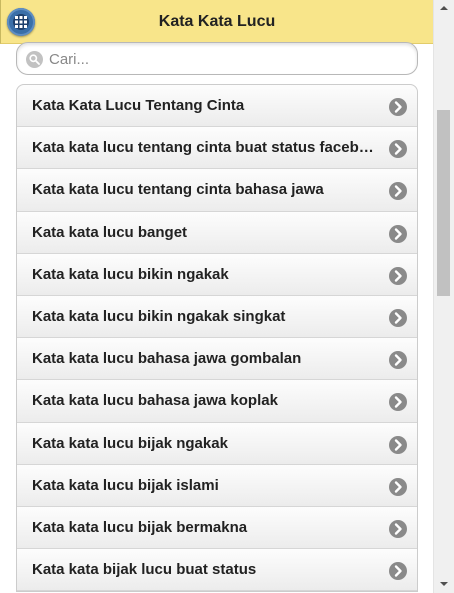 Image resolution: width=454 pixels, height=593 pixels. What do you see at coordinates (167, 359) in the screenshot?
I see `list-item-label: Kata kata lucu bahasa jawa gombalan` at bounding box center [167, 359].